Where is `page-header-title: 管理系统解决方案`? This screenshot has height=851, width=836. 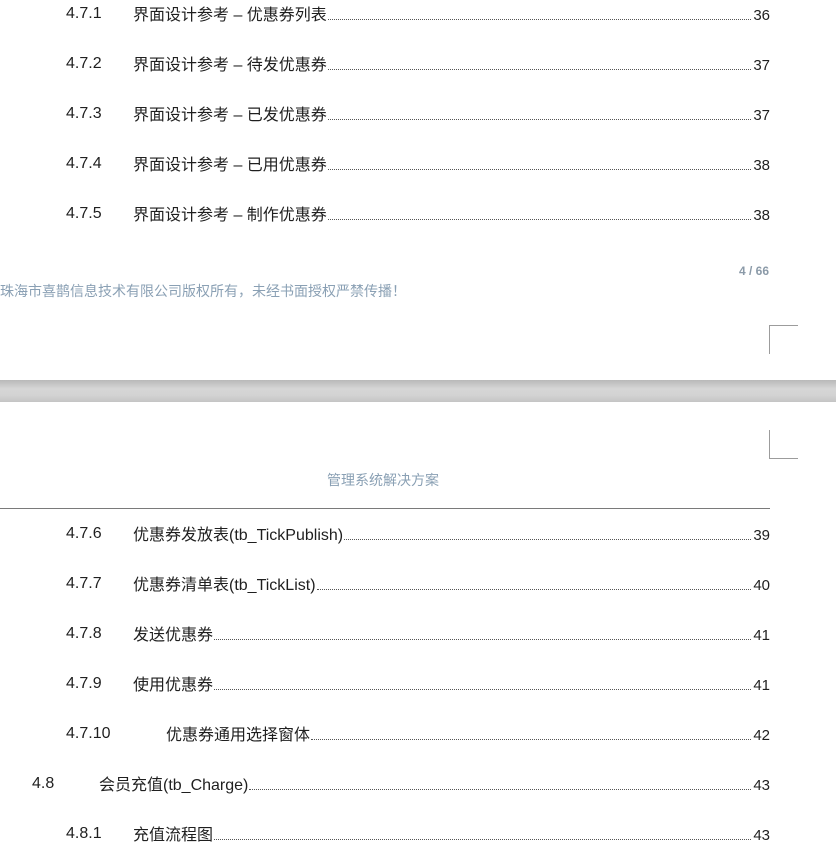
page-header-title: 管理系统解决方案 is located at coordinates (383, 480).